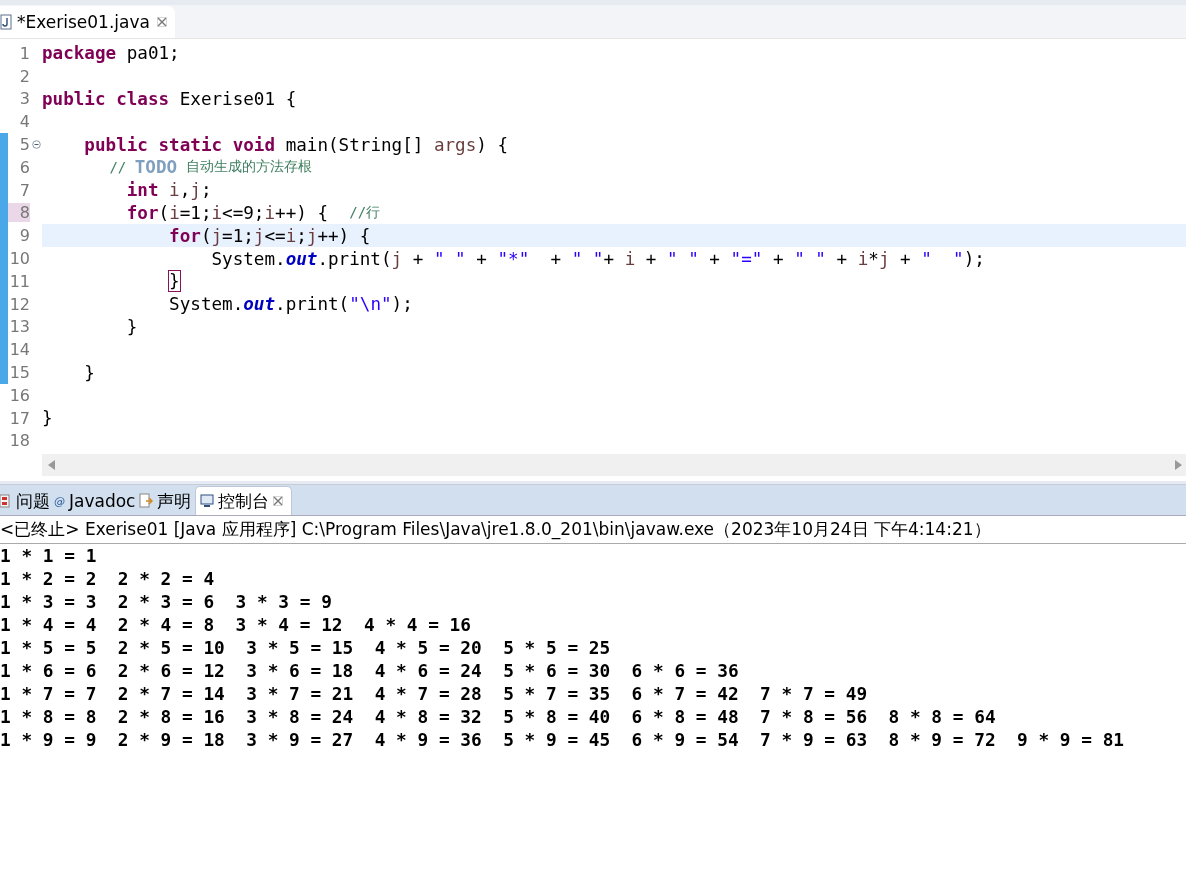 This screenshot has height=888, width=1186. Describe the element at coordinates (169, 190) in the screenshot. I see `code-line: int i,j;` at that location.